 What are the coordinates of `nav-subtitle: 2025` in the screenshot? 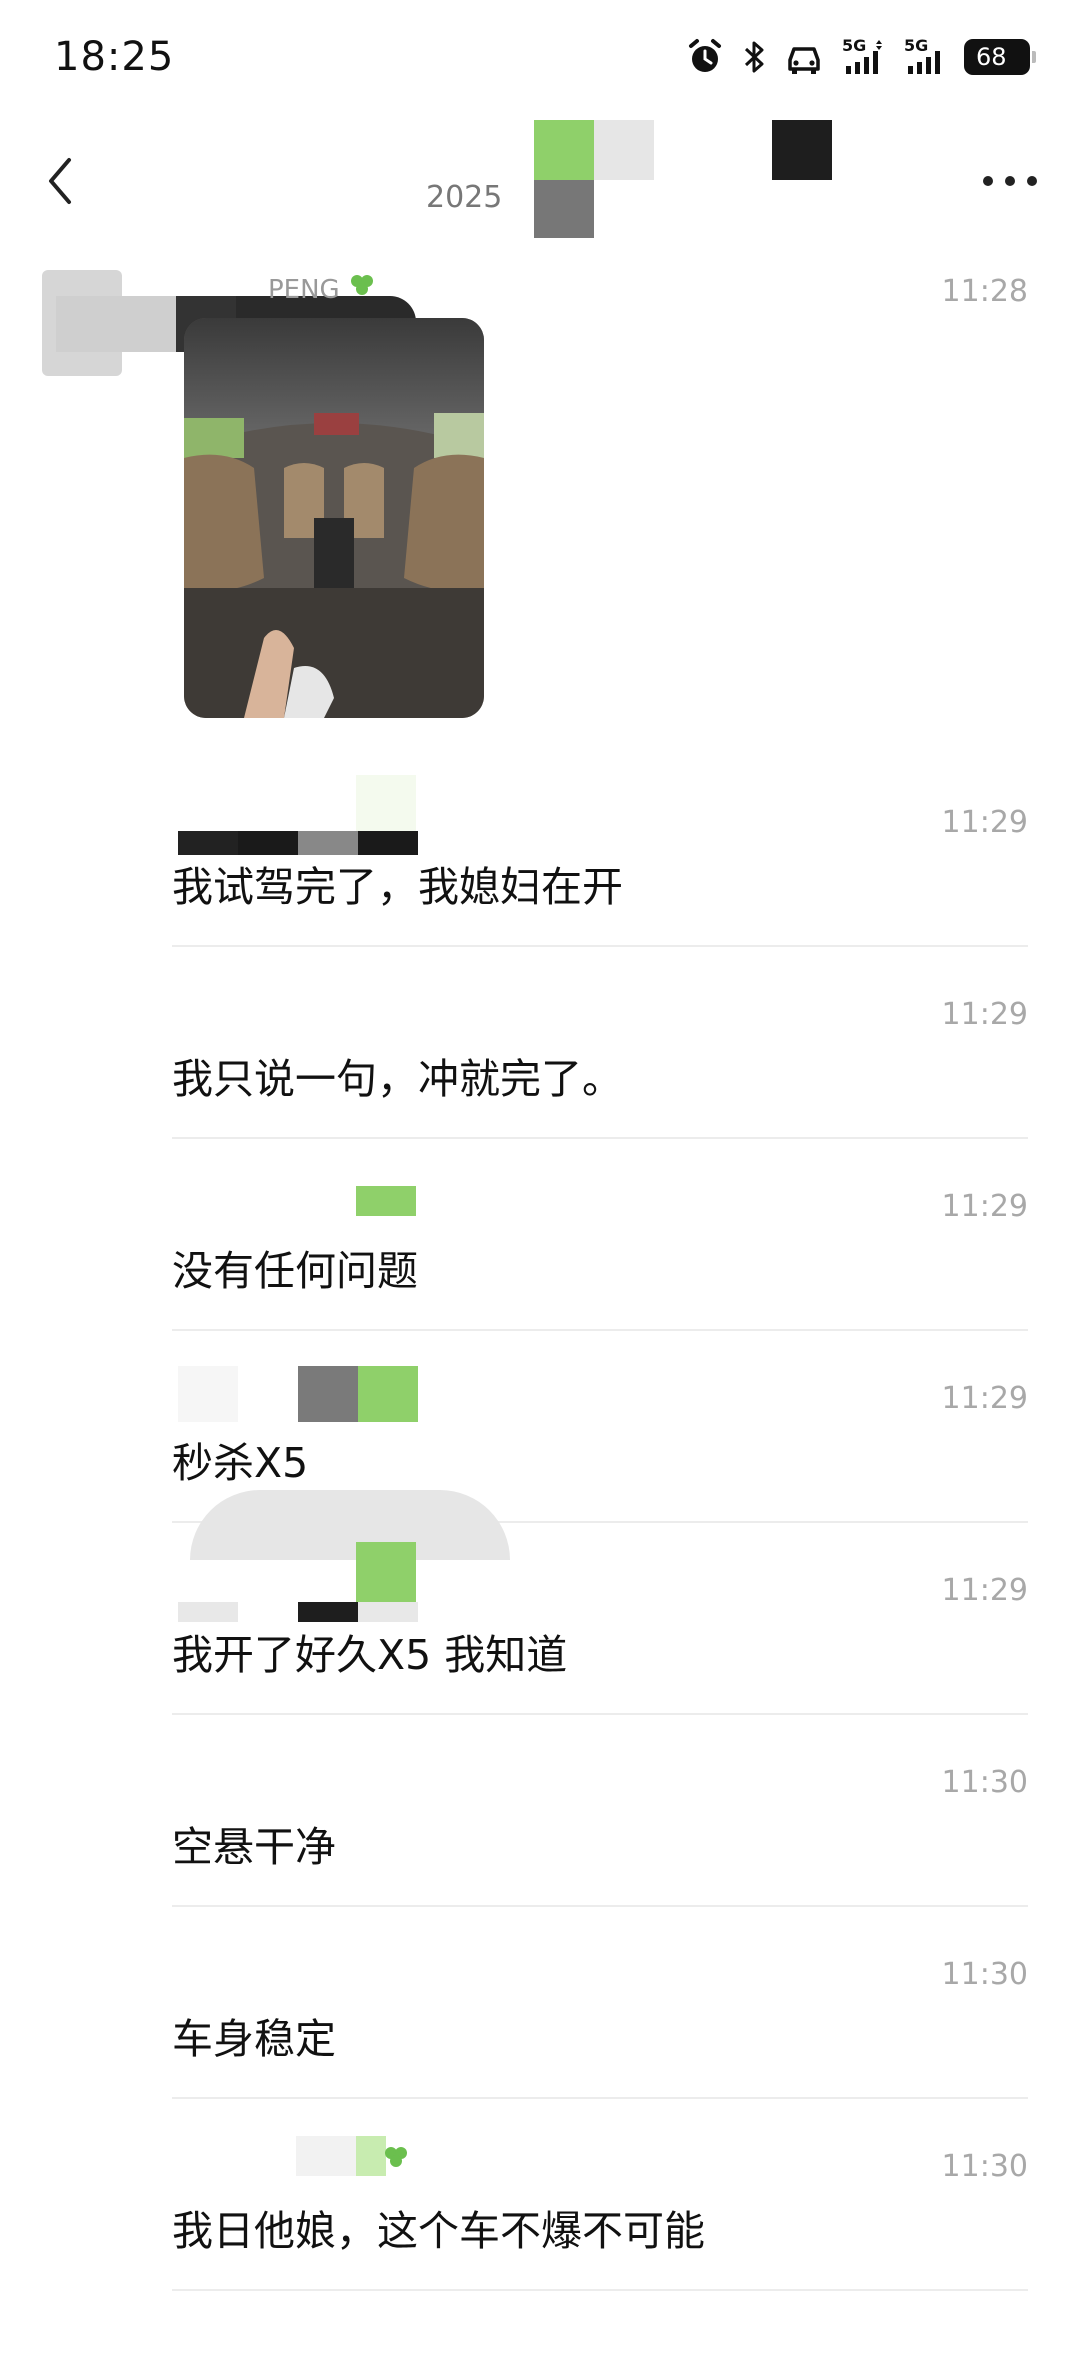 It's located at (464, 197).